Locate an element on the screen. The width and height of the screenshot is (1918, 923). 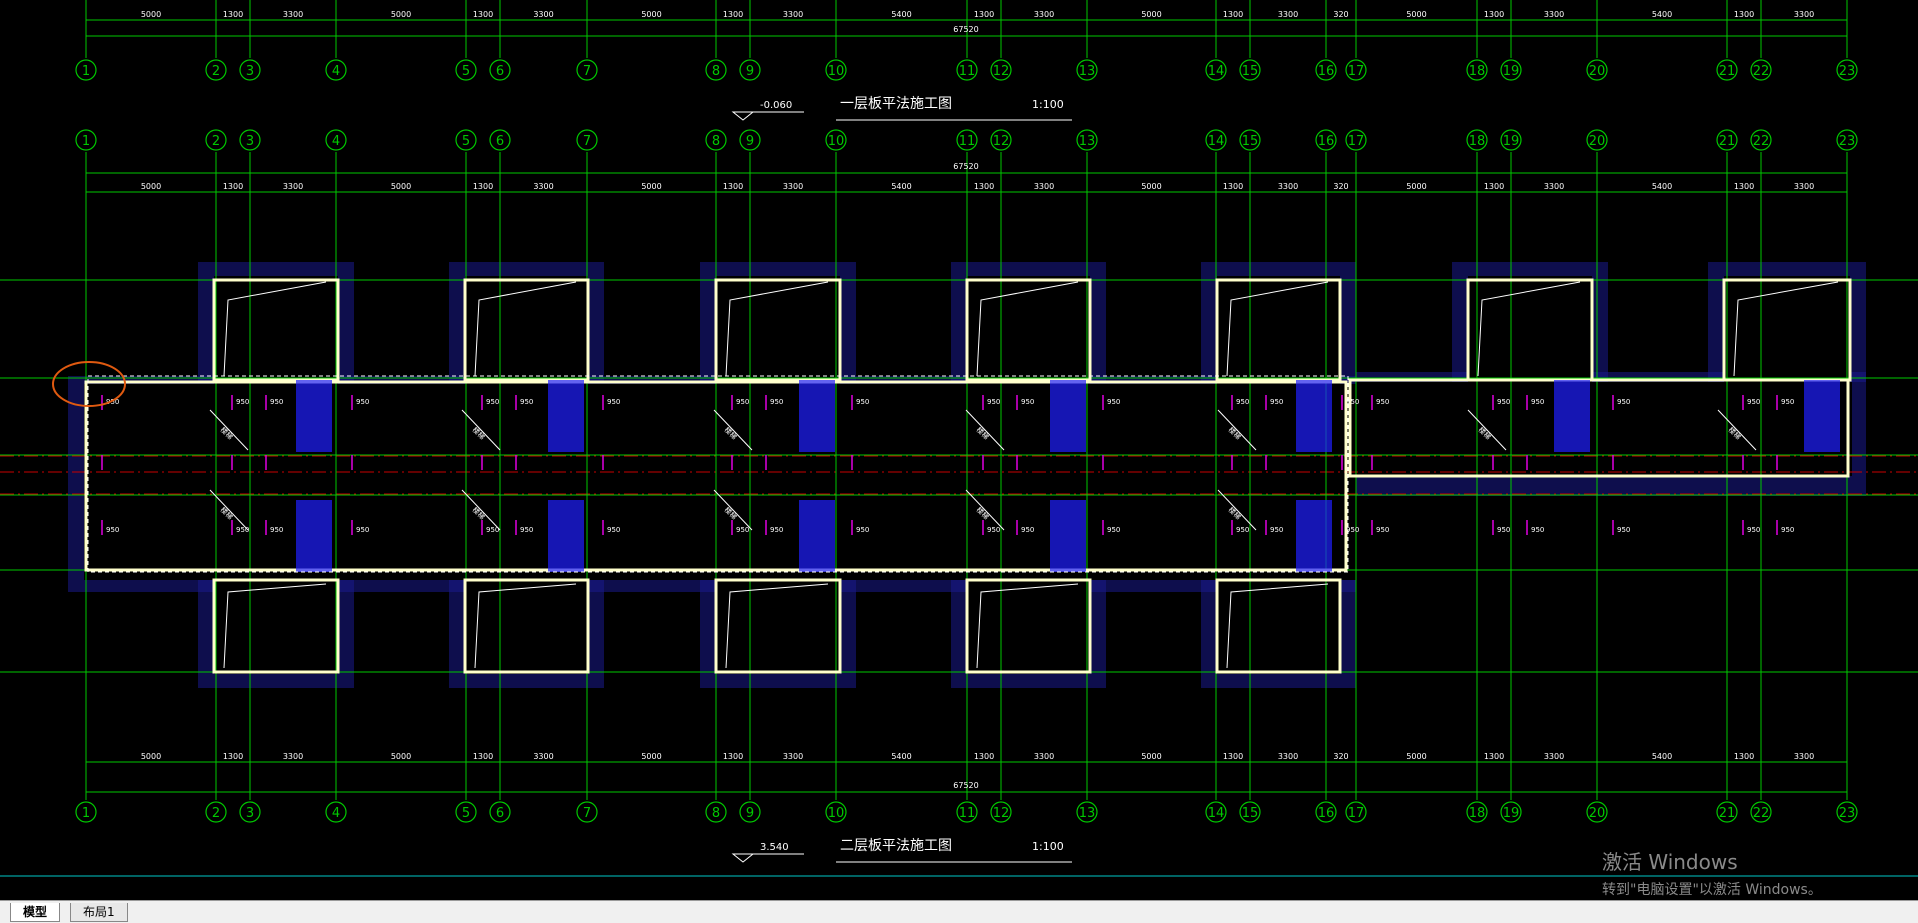
axis-bubble-label: 15 is located at coordinates (1250, 141).